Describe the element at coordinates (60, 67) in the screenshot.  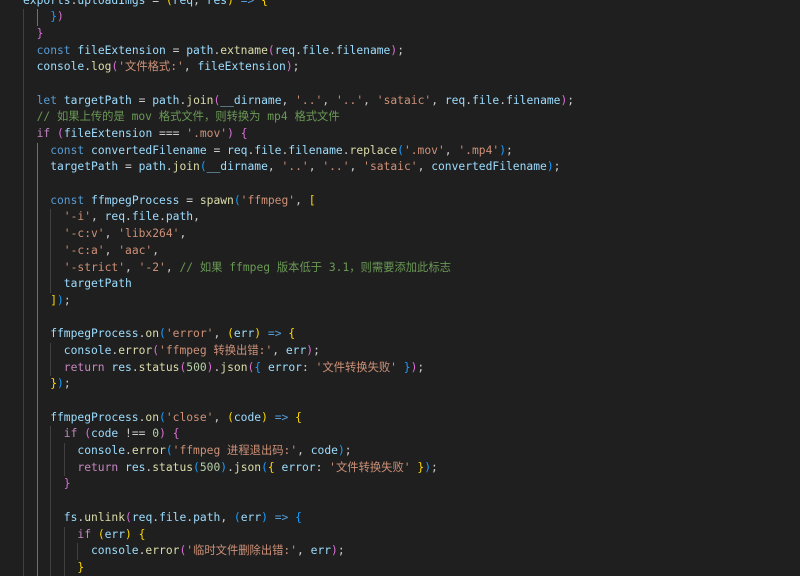
I see `code-token: console` at that location.